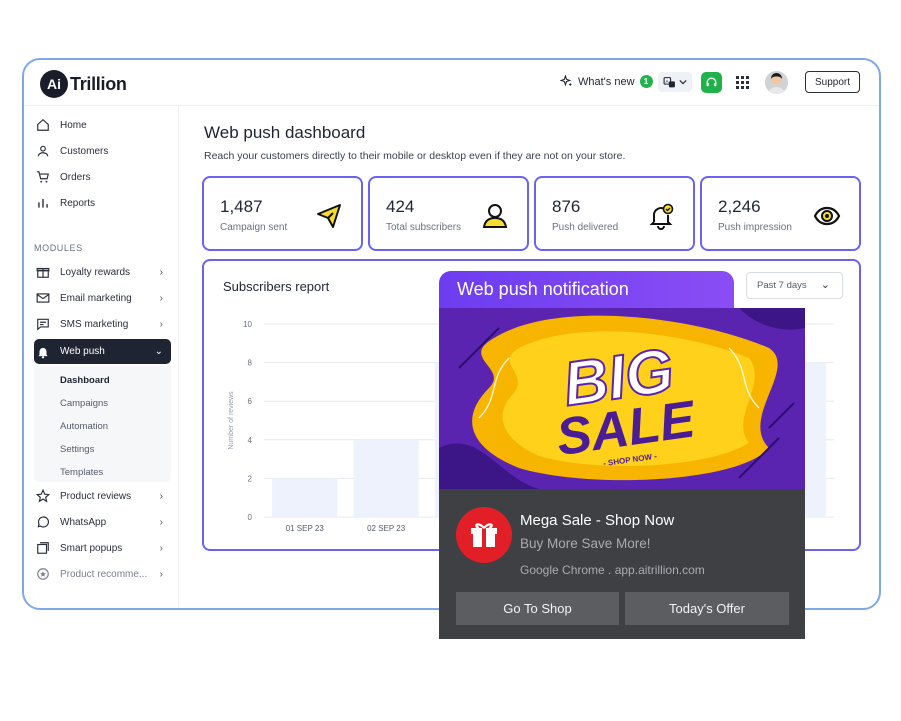 The width and height of the screenshot is (901, 721). Describe the element at coordinates (832, 82) in the screenshot. I see `support-button: Support` at that location.